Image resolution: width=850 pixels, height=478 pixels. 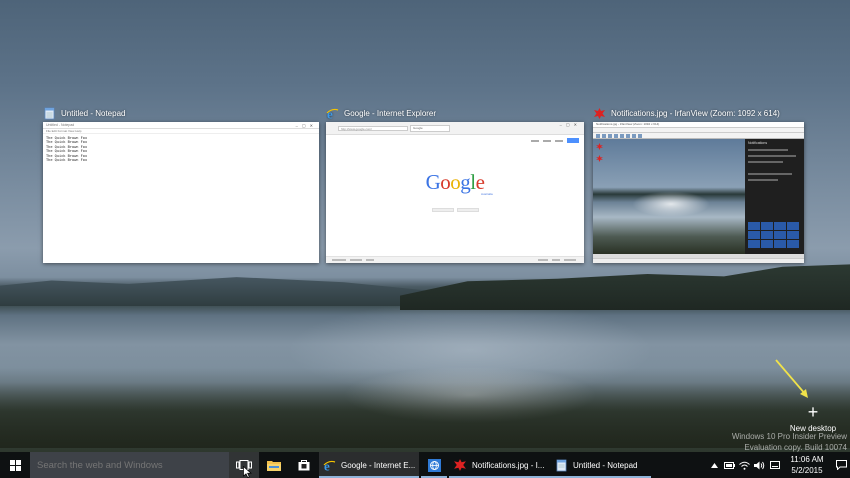 I want to click on start-button, so click(x=15, y=465).